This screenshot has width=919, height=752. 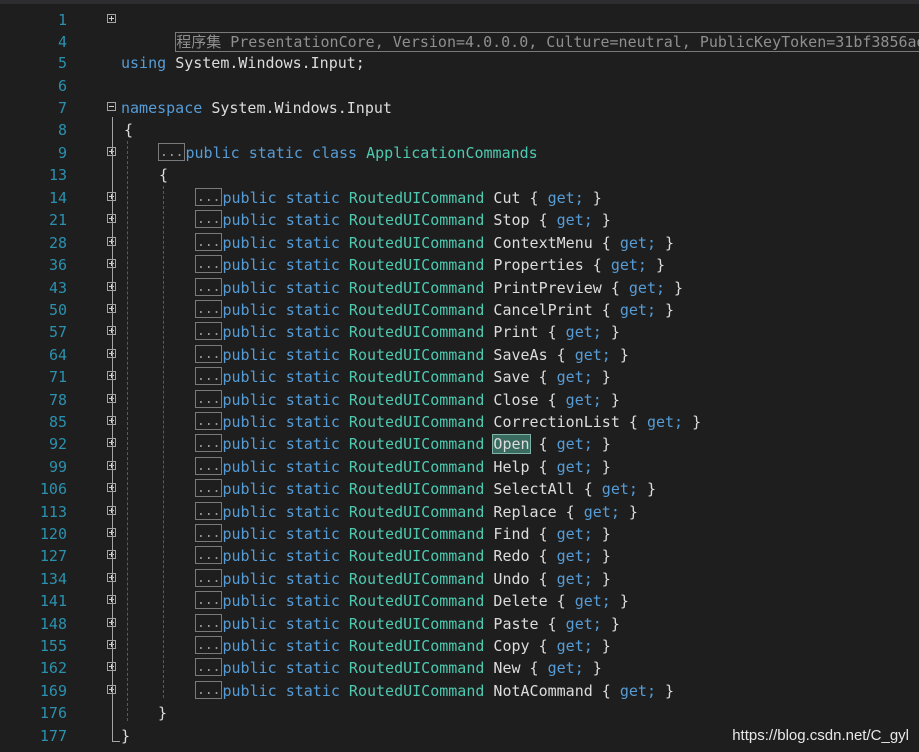 What do you see at coordinates (542, 243) in the screenshot?
I see `property-name: ContextMenu` at bounding box center [542, 243].